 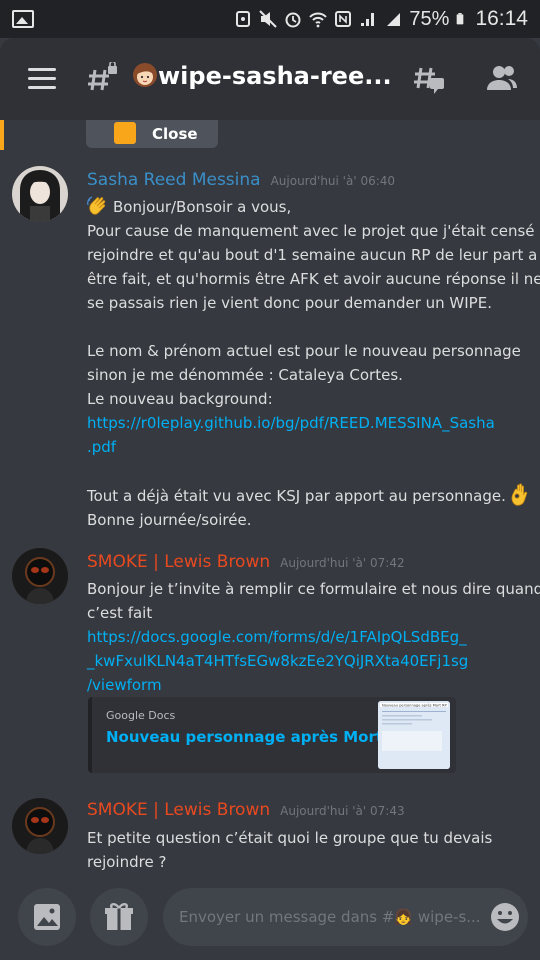 I want to click on signal-icon, so click(x=368, y=19).